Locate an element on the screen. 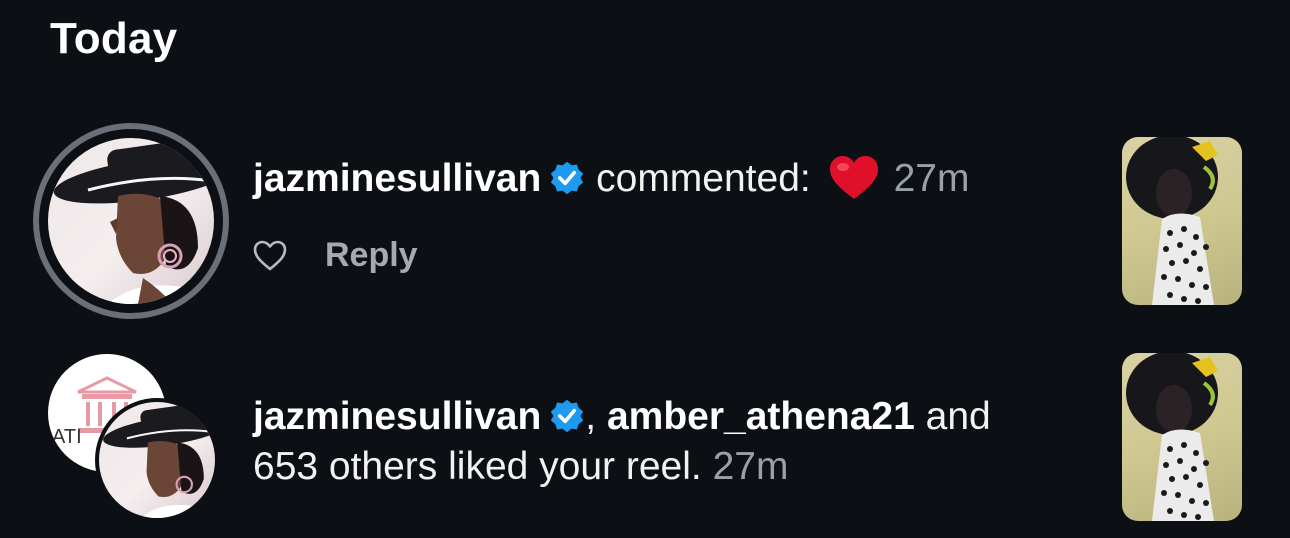 The image size is (1290, 538). conjunction: and is located at coordinates (958, 416).